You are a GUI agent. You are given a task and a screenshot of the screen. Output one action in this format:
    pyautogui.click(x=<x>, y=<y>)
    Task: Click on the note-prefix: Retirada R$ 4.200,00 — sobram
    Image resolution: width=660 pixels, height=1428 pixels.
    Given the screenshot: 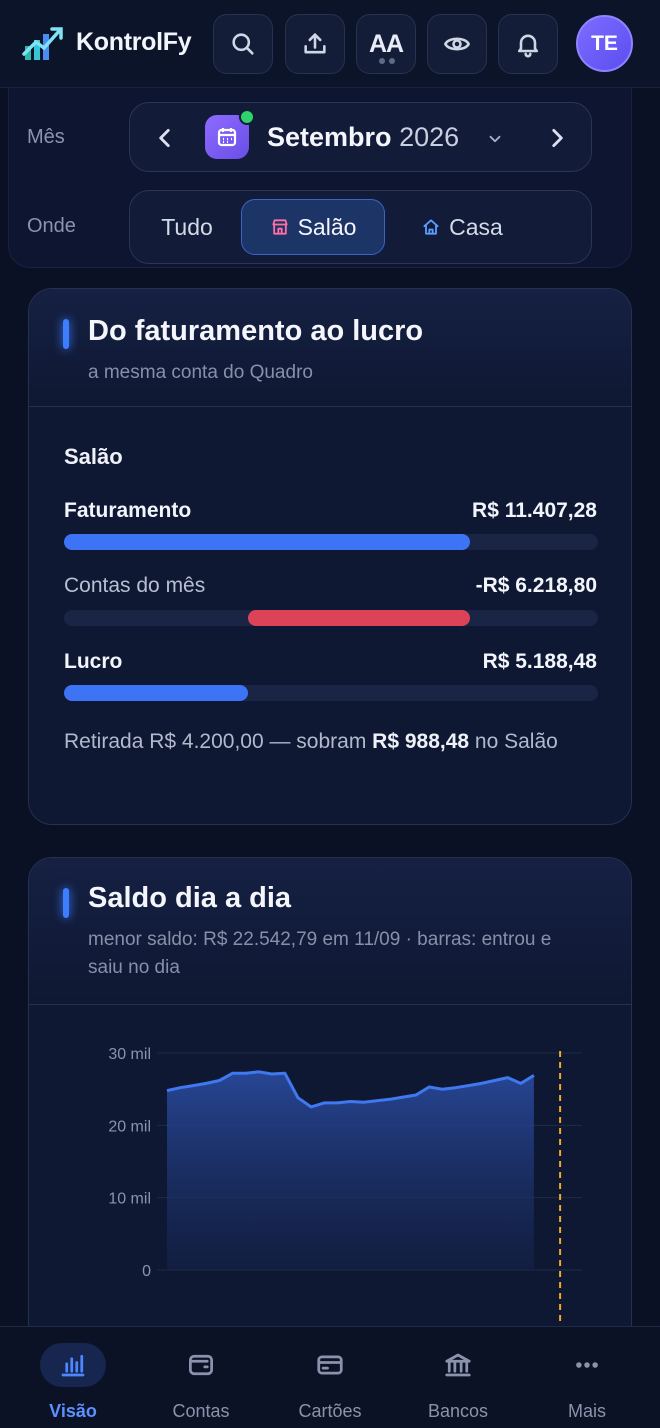 What is the action you would take?
    pyautogui.click(x=218, y=741)
    